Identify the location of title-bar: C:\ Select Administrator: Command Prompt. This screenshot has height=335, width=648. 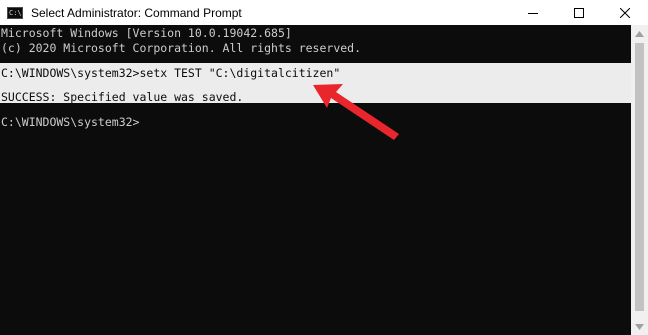
(324, 12).